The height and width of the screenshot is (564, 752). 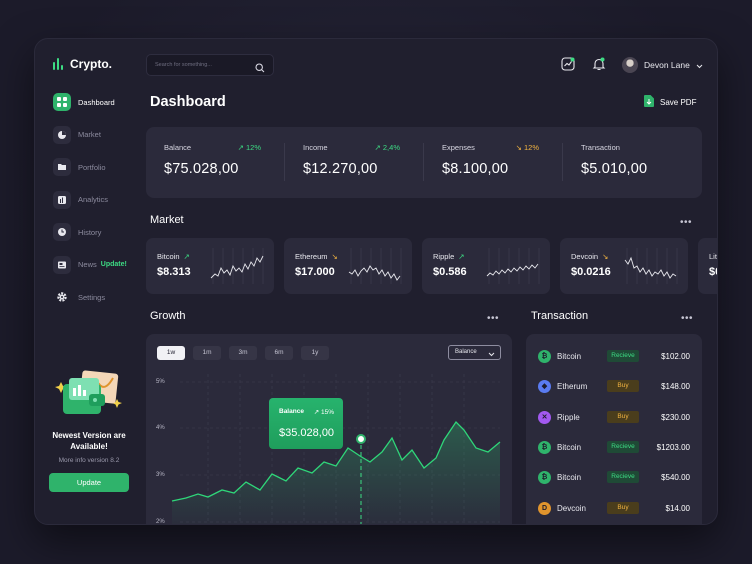 I want to click on coin-name: Etherum, so click(x=572, y=386).